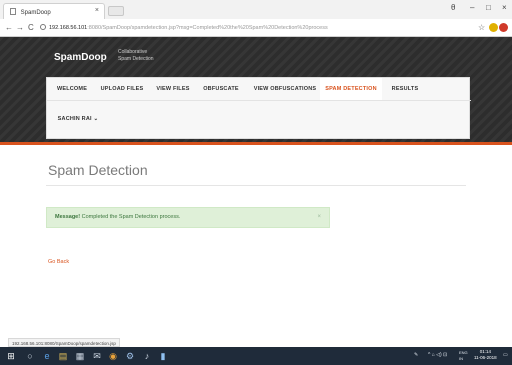 This screenshot has width=512, height=365. I want to click on minimize-button: –, so click(472, 7).